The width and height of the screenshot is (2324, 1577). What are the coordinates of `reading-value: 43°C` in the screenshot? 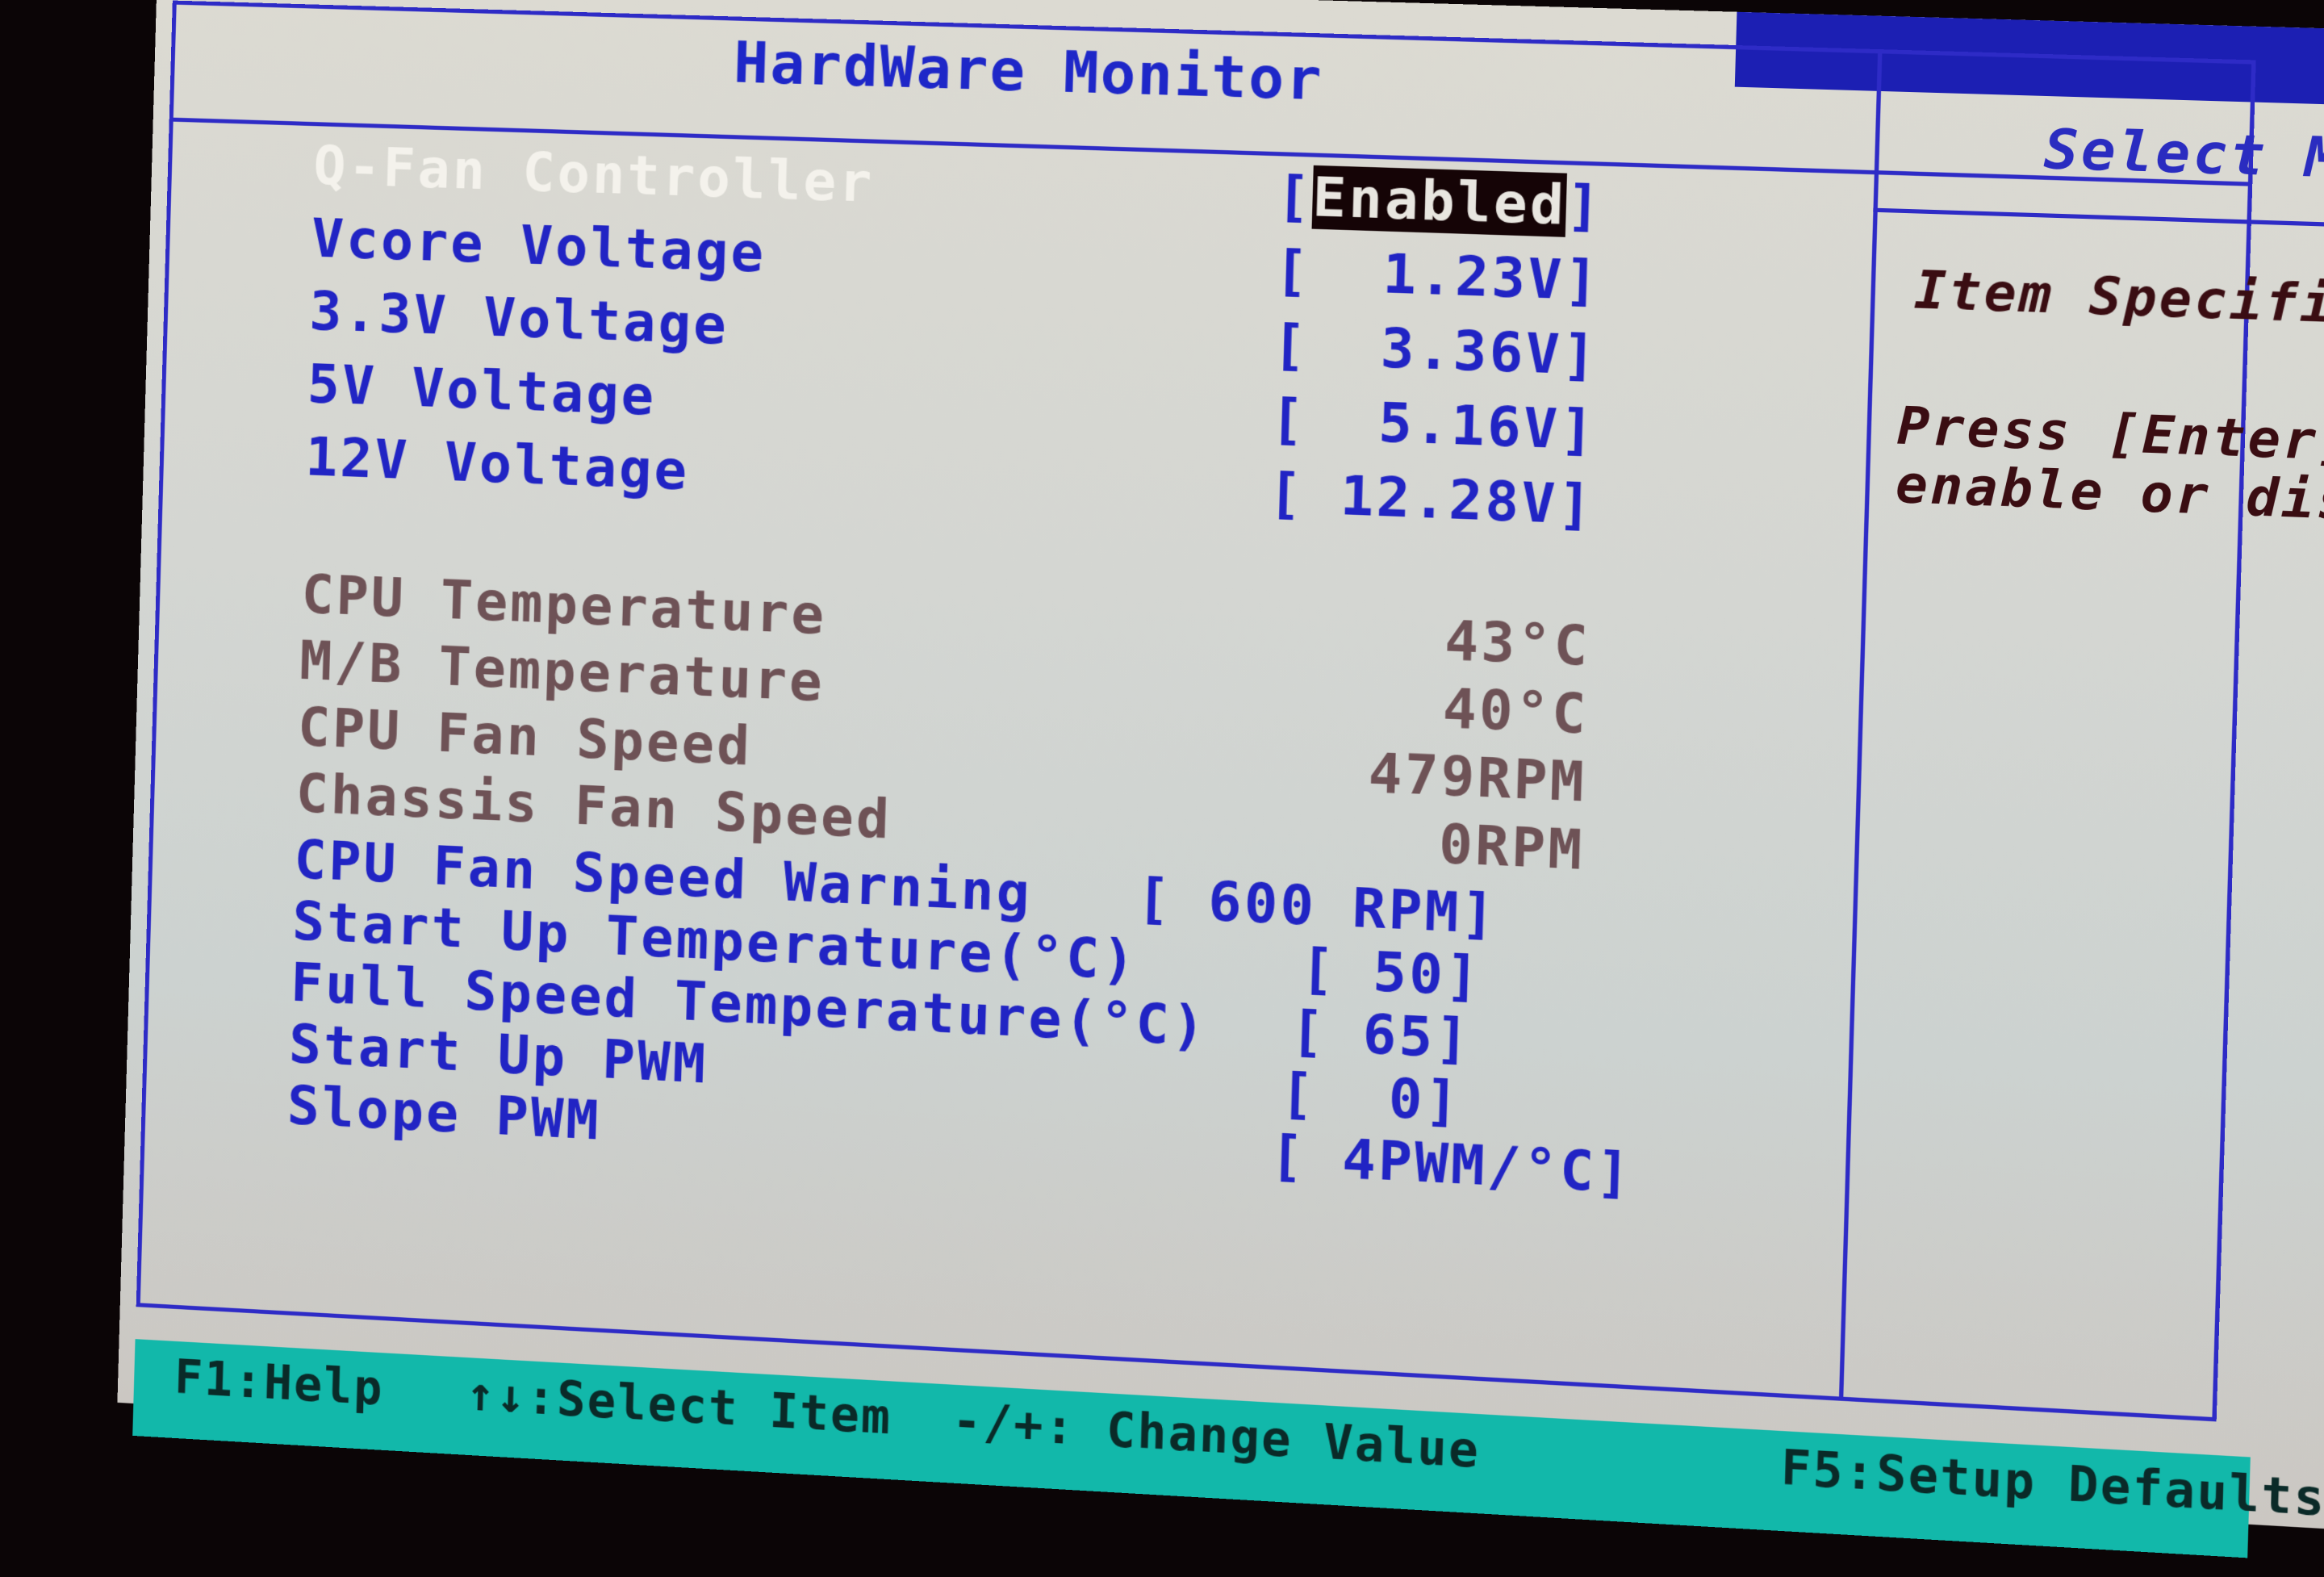 It's located at (1517, 644).